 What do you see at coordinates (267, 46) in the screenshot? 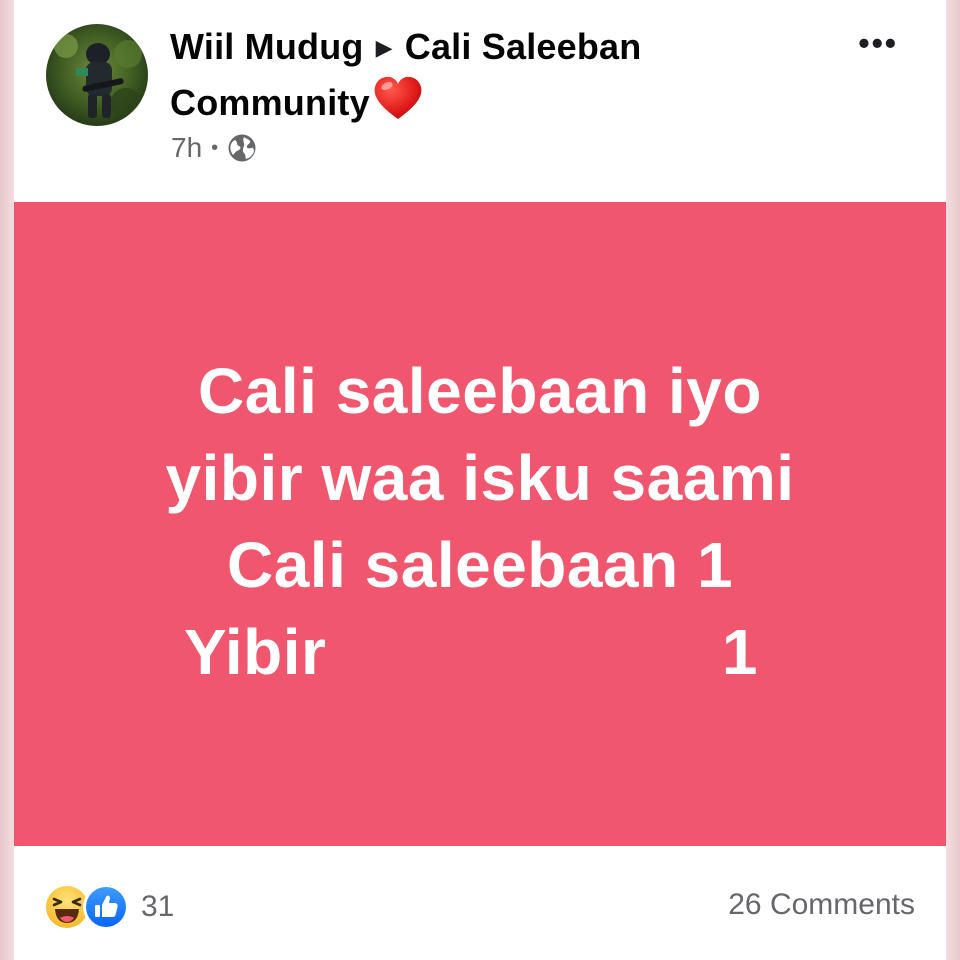
I see `author-name: Wiil Mudug` at bounding box center [267, 46].